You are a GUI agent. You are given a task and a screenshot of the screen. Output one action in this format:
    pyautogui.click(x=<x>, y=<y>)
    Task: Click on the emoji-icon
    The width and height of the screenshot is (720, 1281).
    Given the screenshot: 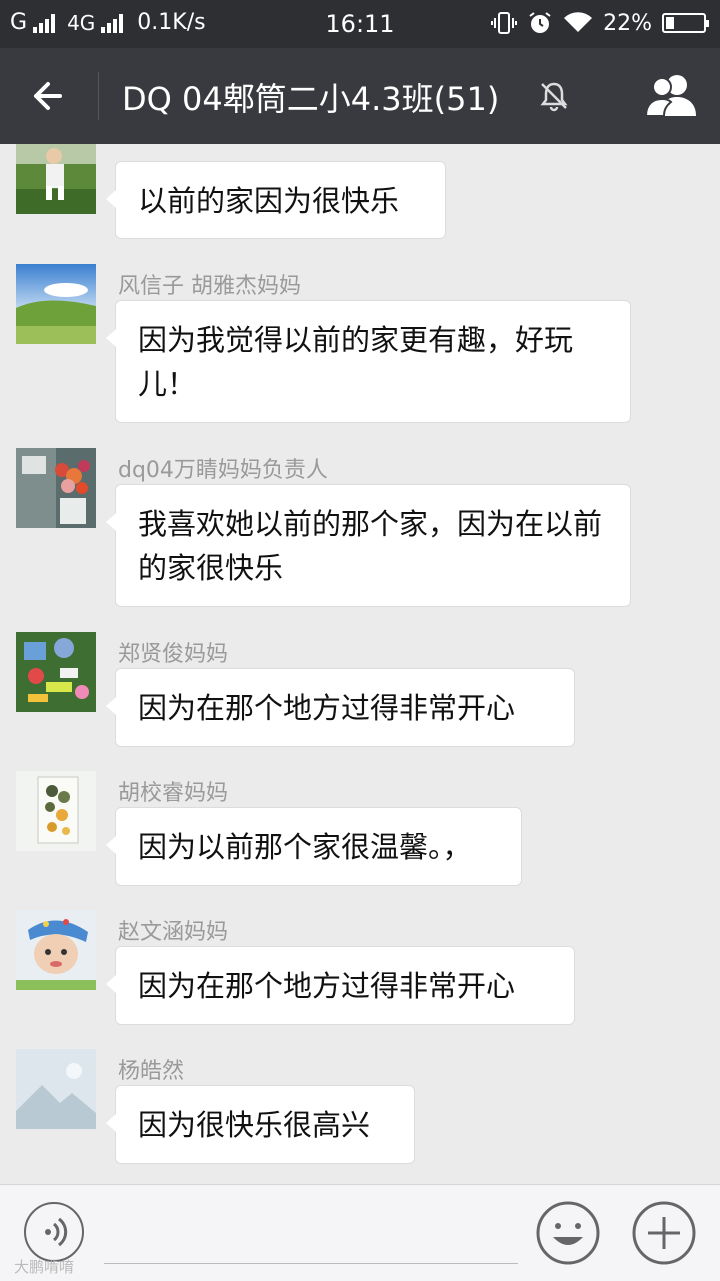 What is the action you would take?
    pyautogui.click(x=568, y=1233)
    